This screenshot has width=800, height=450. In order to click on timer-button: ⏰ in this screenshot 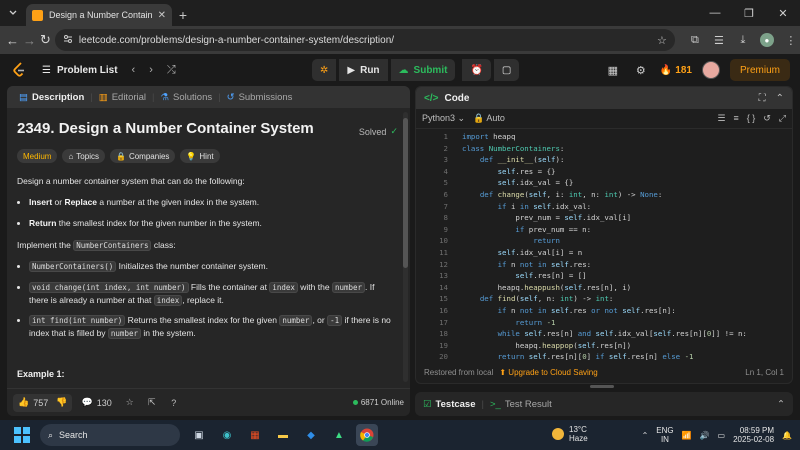, I will do `click(476, 70)`.